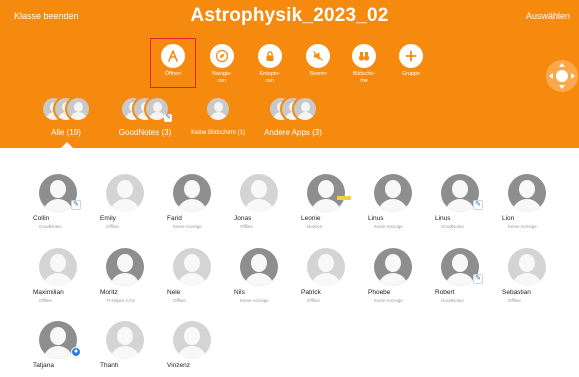 This screenshot has width=579, height=377. What do you see at coordinates (173, 63) in the screenshot?
I see `open-app-highlight` at bounding box center [173, 63].